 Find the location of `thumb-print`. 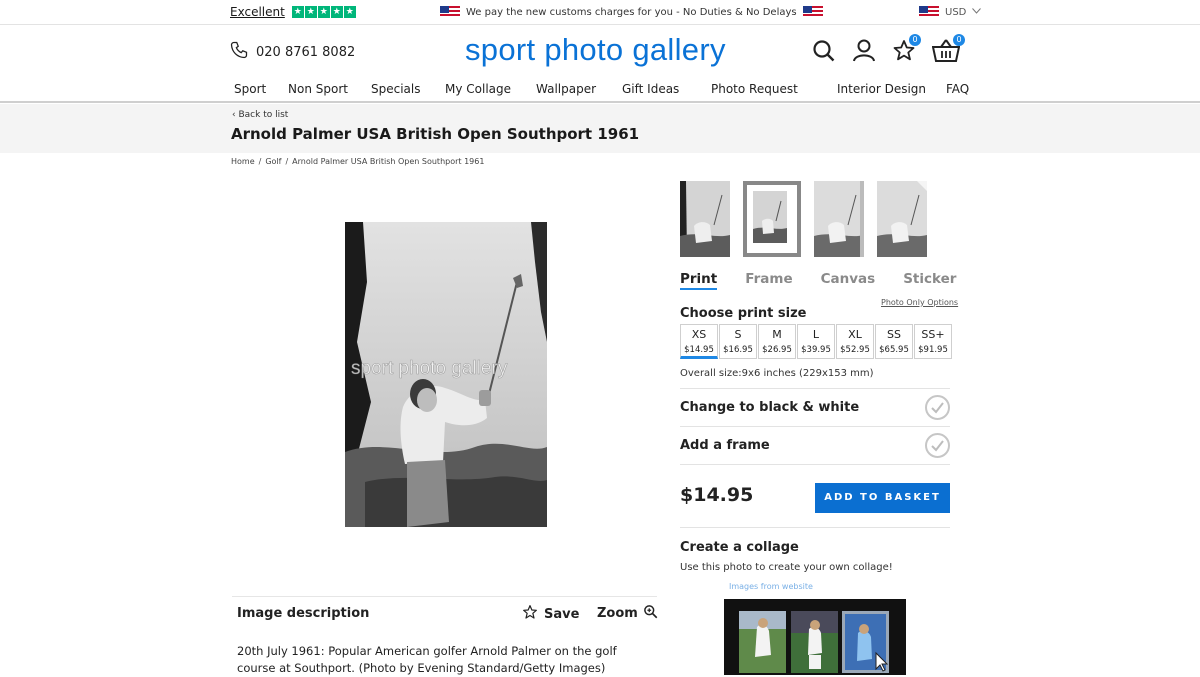

thumb-print is located at coordinates (705, 219).